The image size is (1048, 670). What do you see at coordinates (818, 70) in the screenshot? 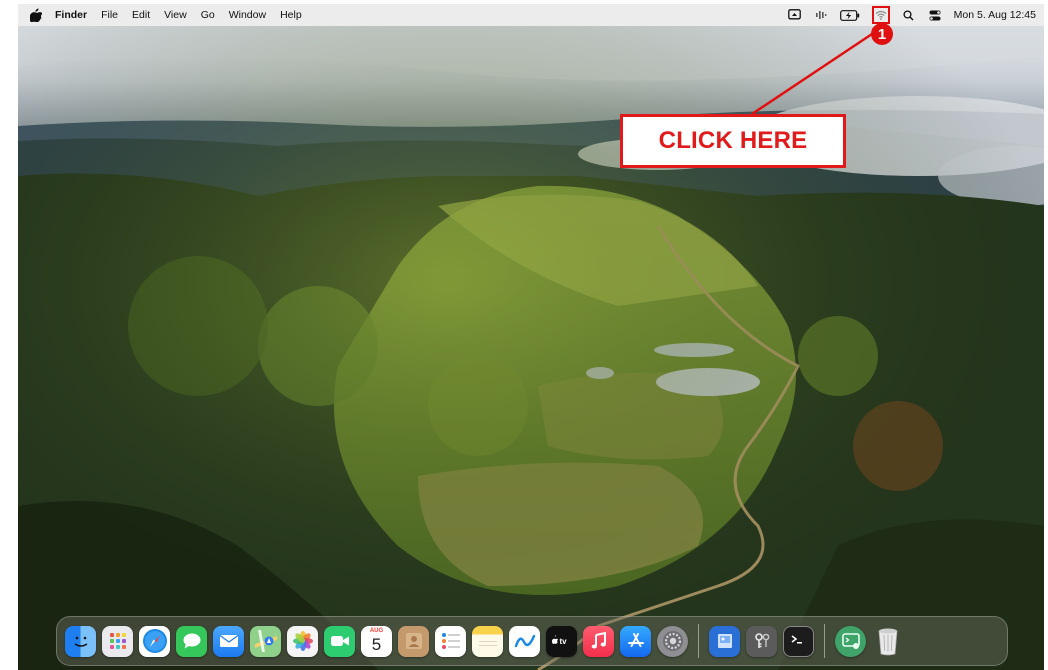
I see `annotation-arrow` at bounding box center [818, 70].